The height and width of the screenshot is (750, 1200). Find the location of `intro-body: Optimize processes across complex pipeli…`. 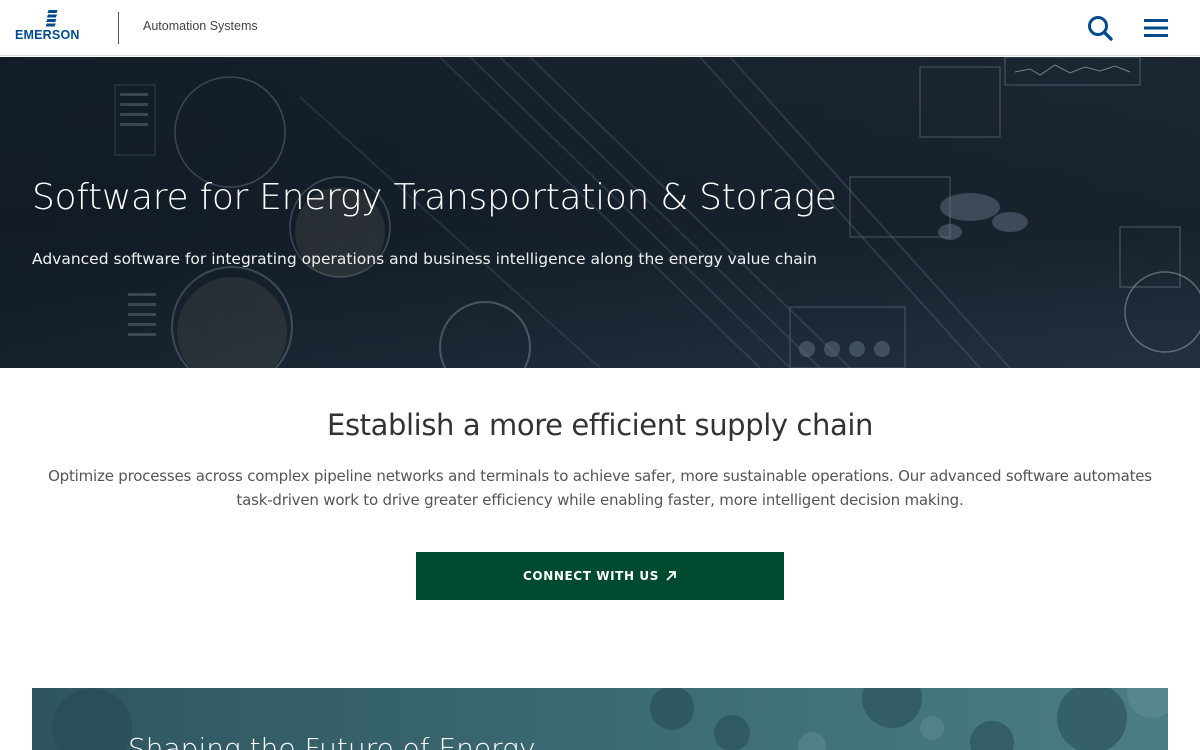

intro-body: Optimize processes across complex pipeli… is located at coordinates (600, 488).